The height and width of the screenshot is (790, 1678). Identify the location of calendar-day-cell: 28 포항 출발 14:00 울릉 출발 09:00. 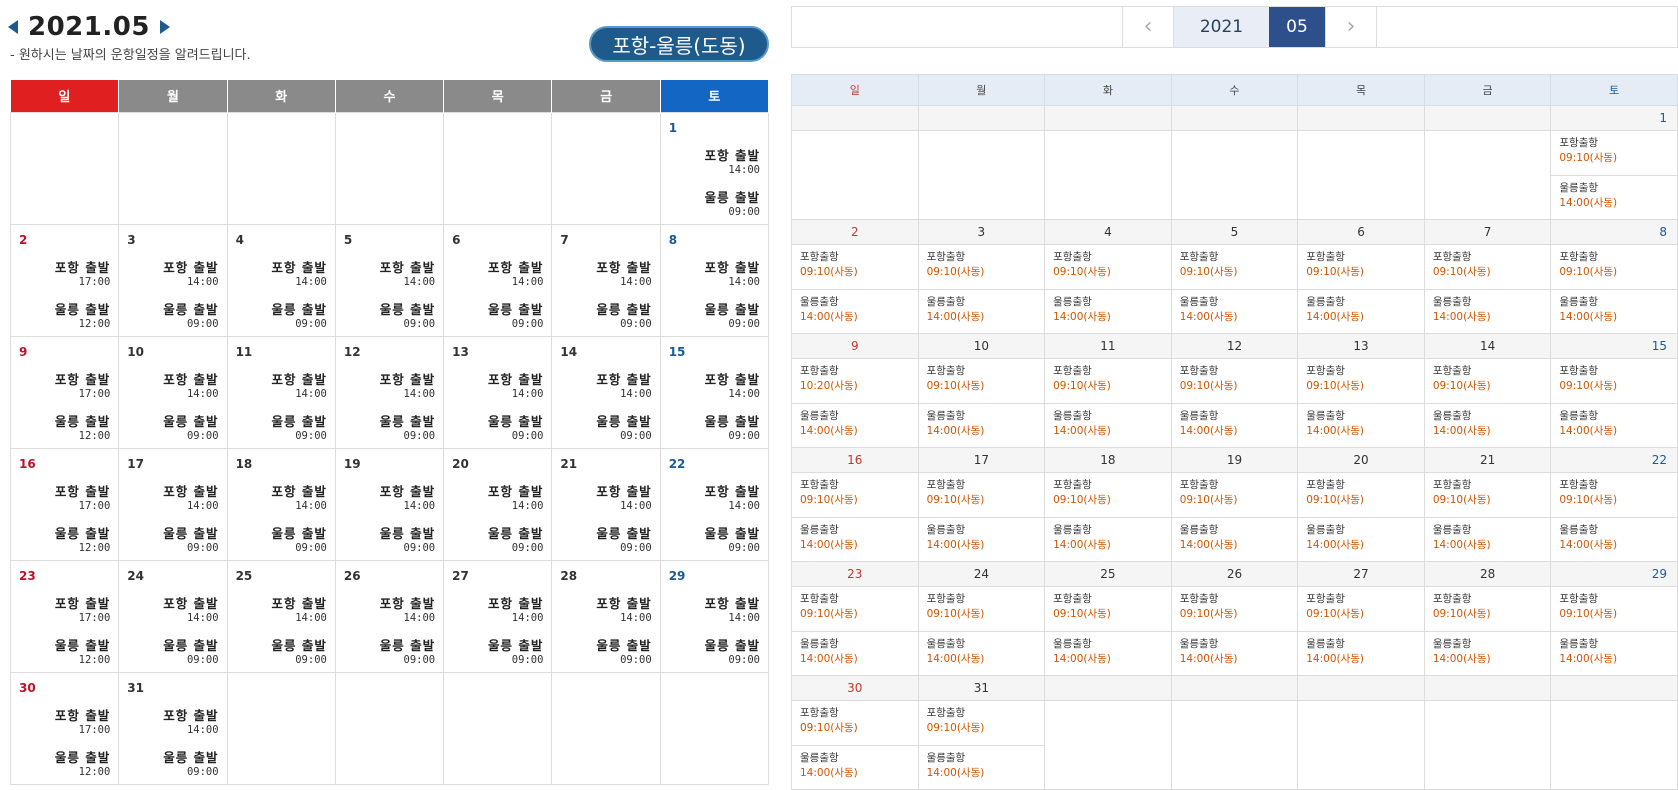
(606, 616).